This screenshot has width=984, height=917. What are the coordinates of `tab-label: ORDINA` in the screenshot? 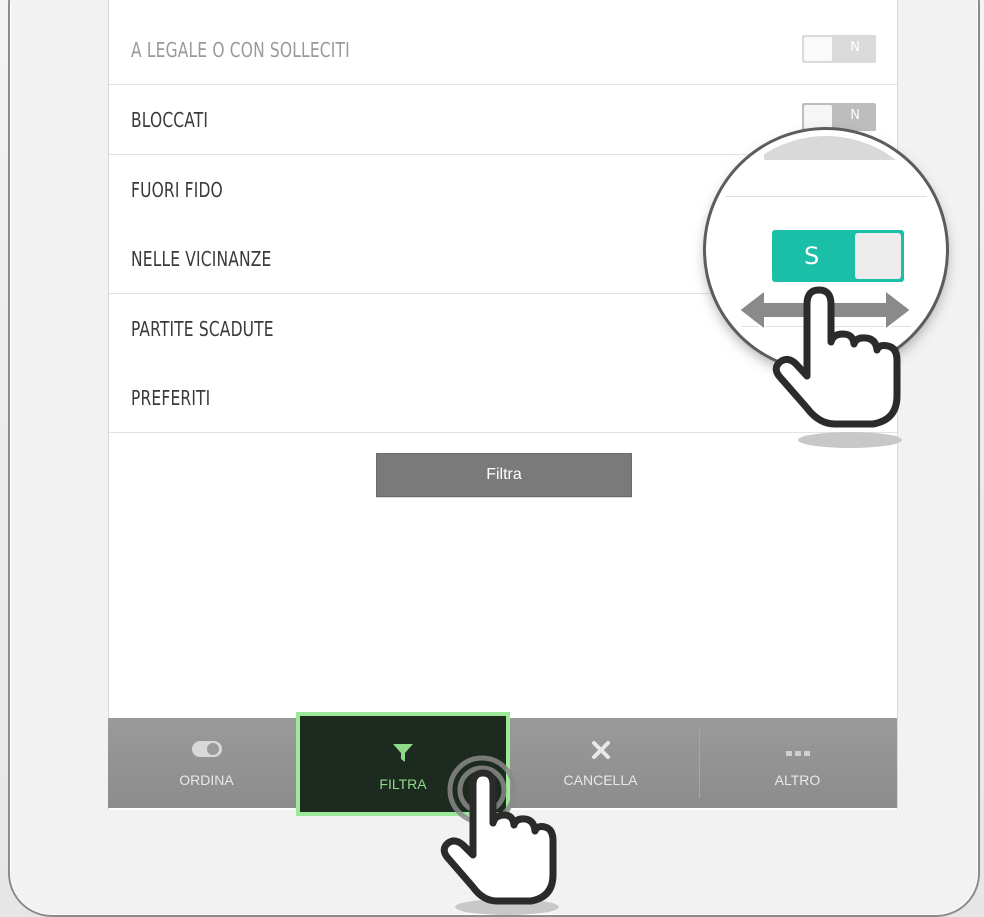 It's located at (206, 780).